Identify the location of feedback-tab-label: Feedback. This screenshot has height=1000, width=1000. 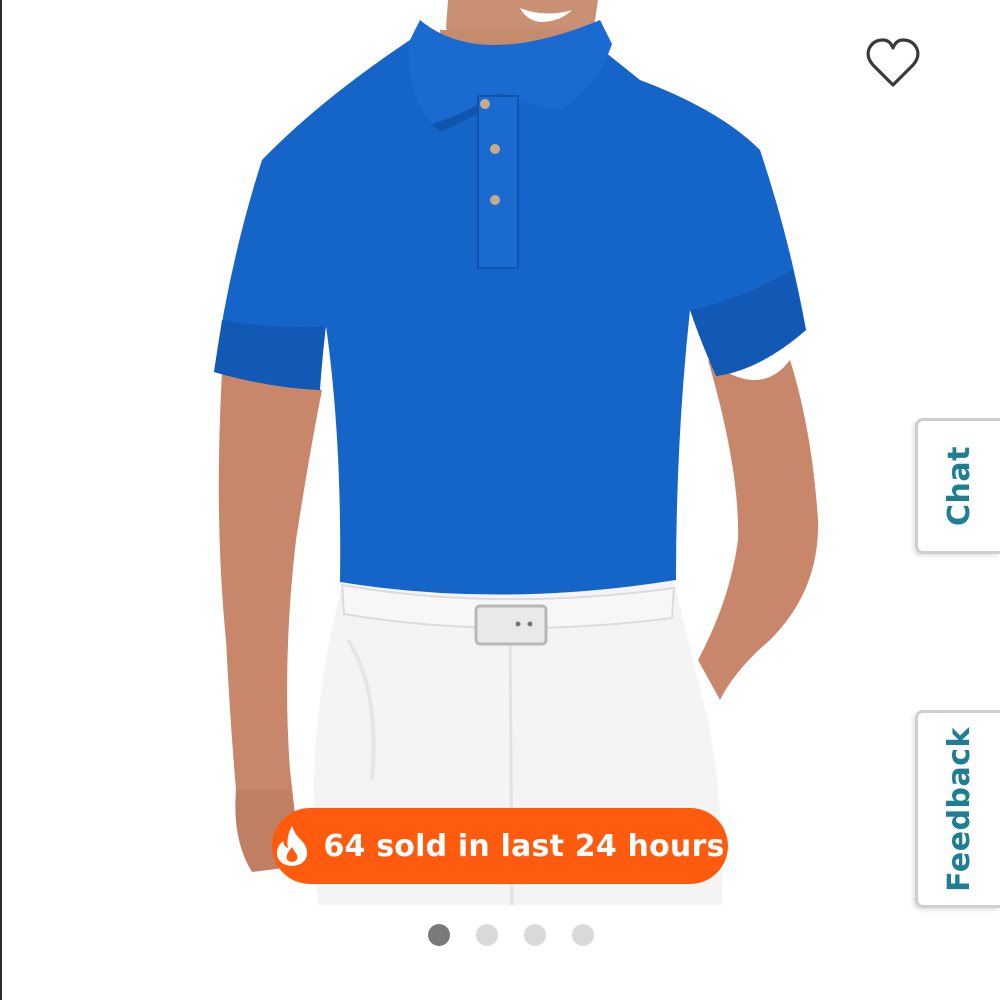
(959, 809).